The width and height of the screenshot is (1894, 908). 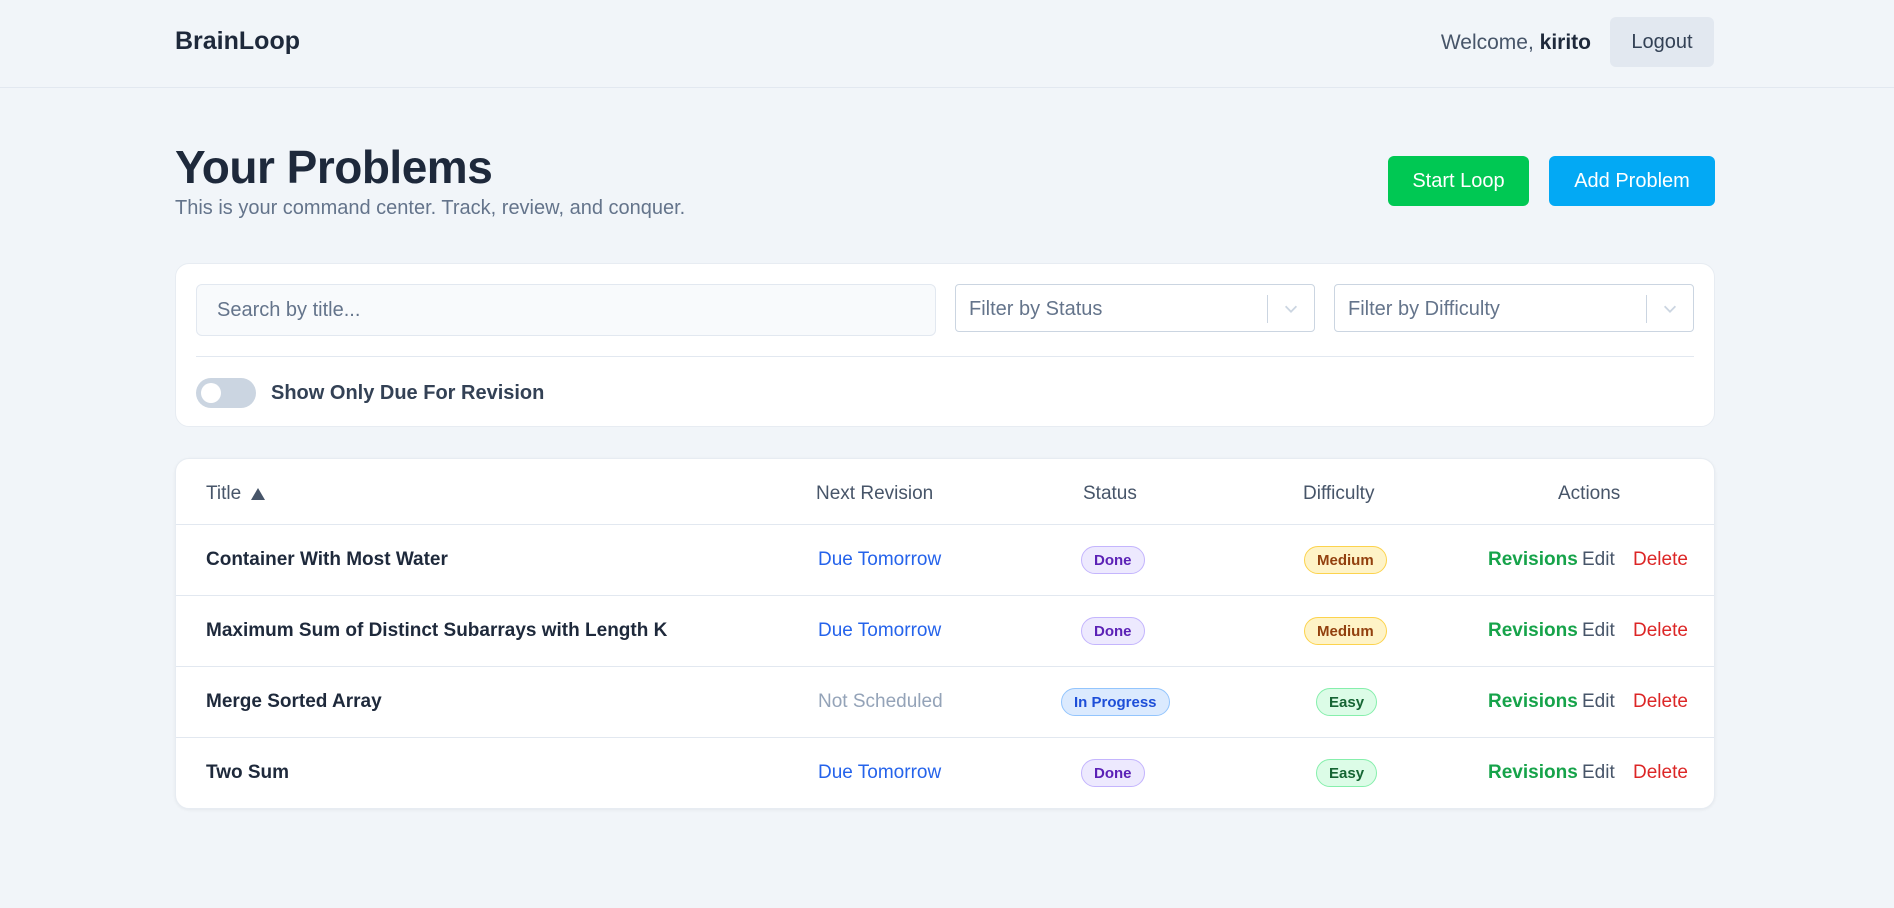 What do you see at coordinates (947, 44) in the screenshot?
I see `top-nav: BrainLoop Welcome, kirito Logout` at bounding box center [947, 44].